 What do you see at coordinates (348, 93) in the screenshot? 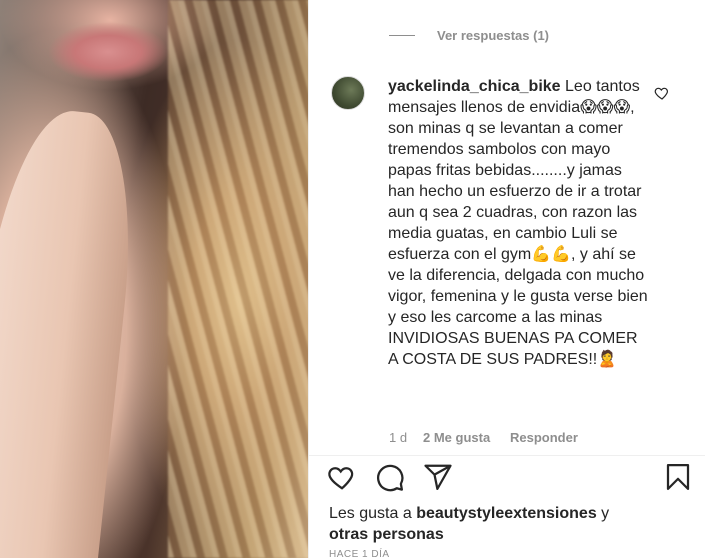
I see `avatar` at bounding box center [348, 93].